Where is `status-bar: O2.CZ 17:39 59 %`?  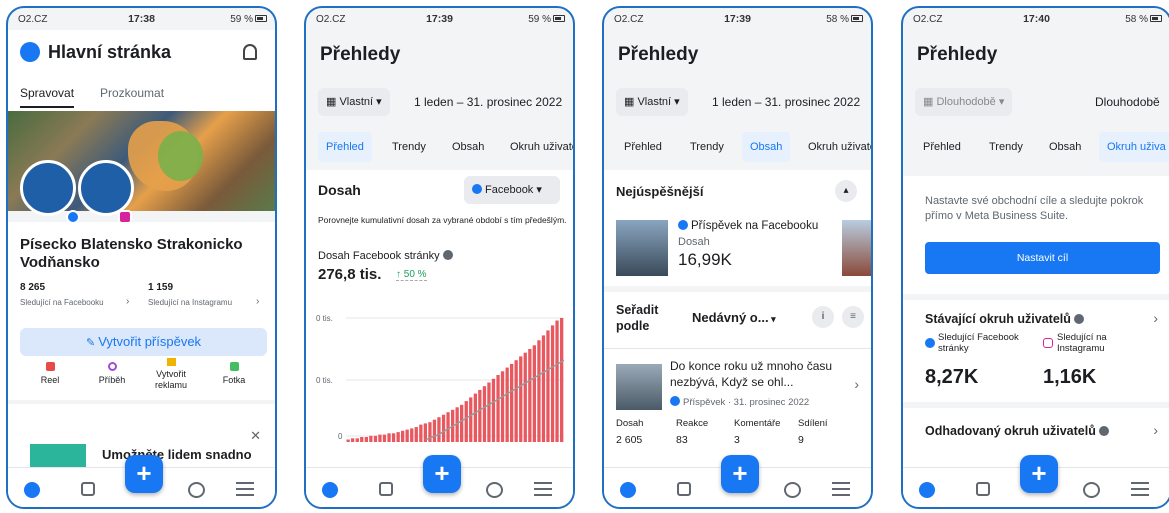 status-bar: O2.CZ 17:39 59 % is located at coordinates (439, 19).